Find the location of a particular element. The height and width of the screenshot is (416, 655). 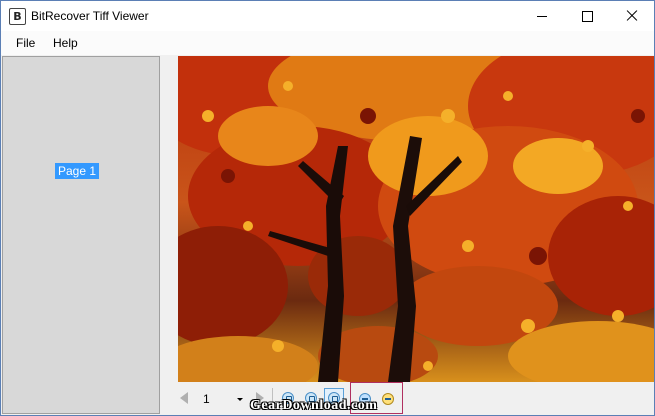

close-button is located at coordinates (631, 16).